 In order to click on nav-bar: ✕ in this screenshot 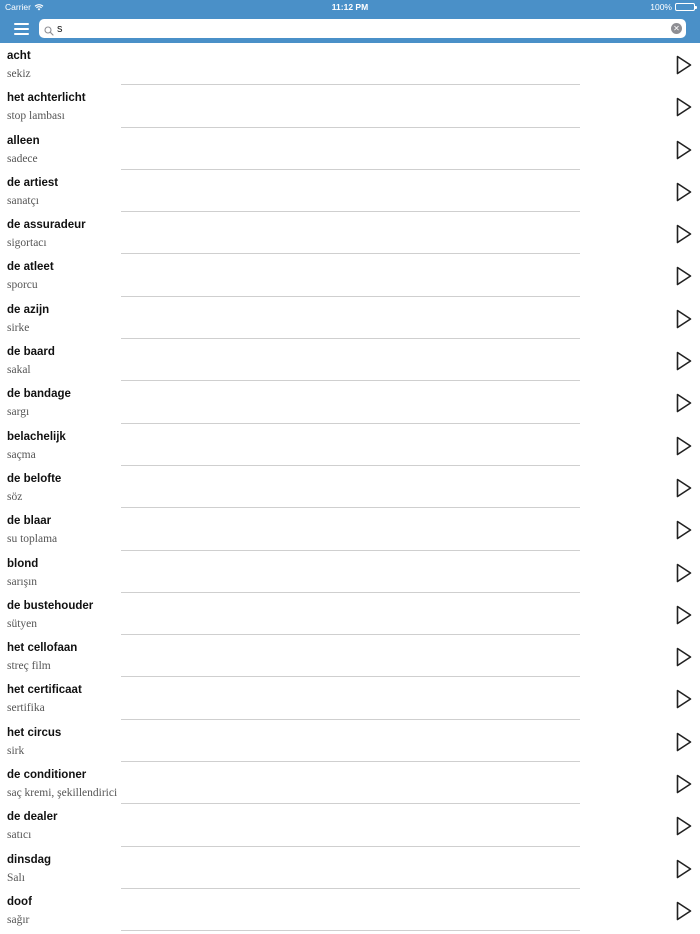, I will do `click(350, 28)`.